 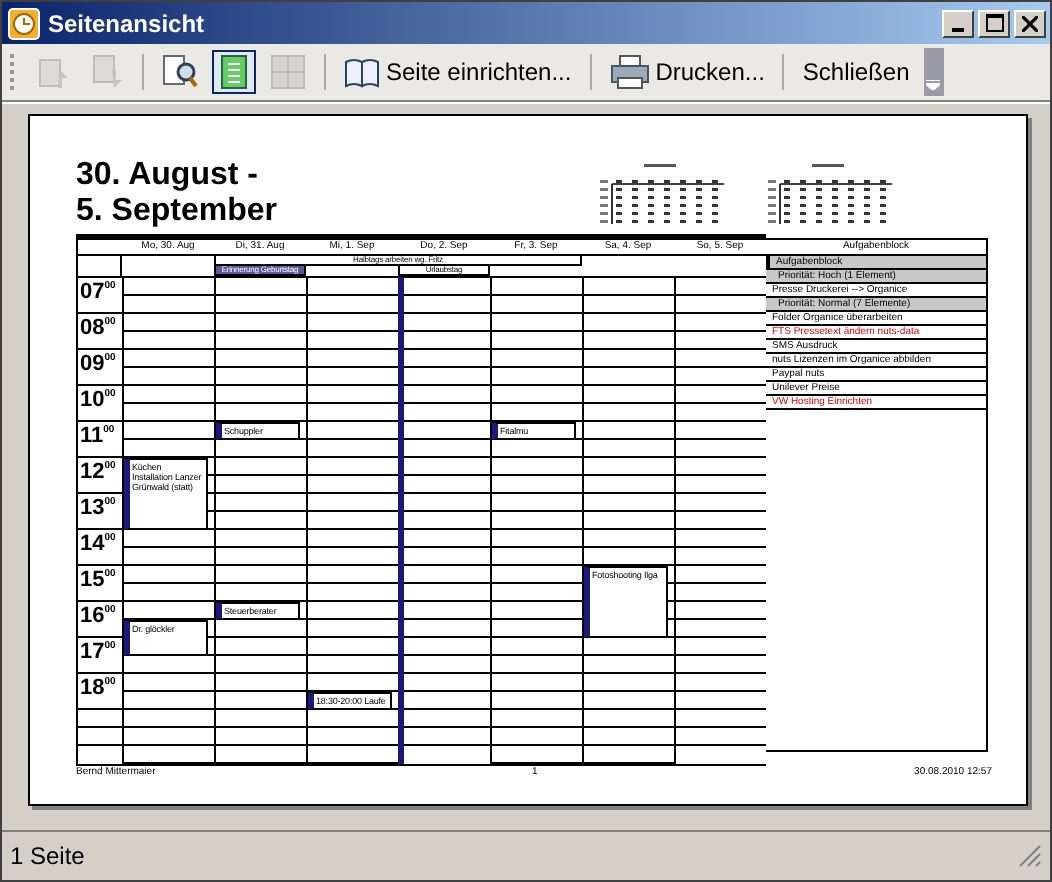 What do you see at coordinates (933, 85) in the screenshot?
I see `chevron-down-icon` at bounding box center [933, 85].